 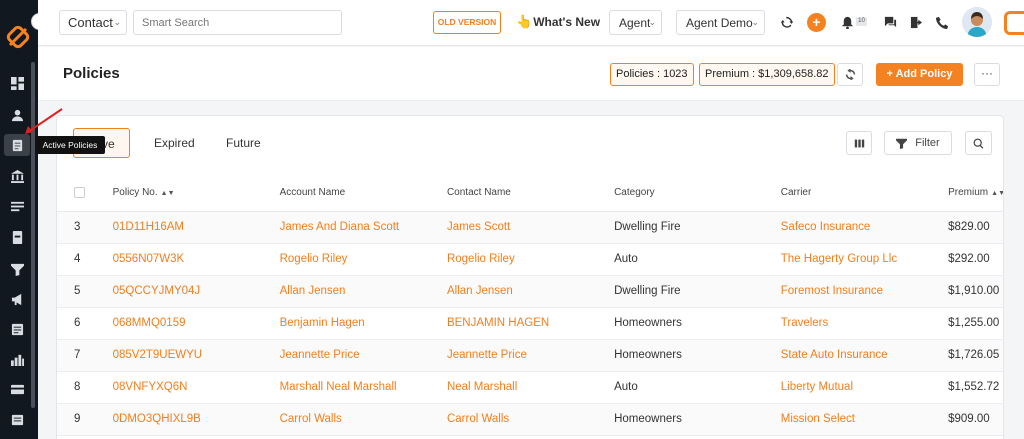 I want to click on account-name-link: Jeannette Price, so click(x=363, y=355).